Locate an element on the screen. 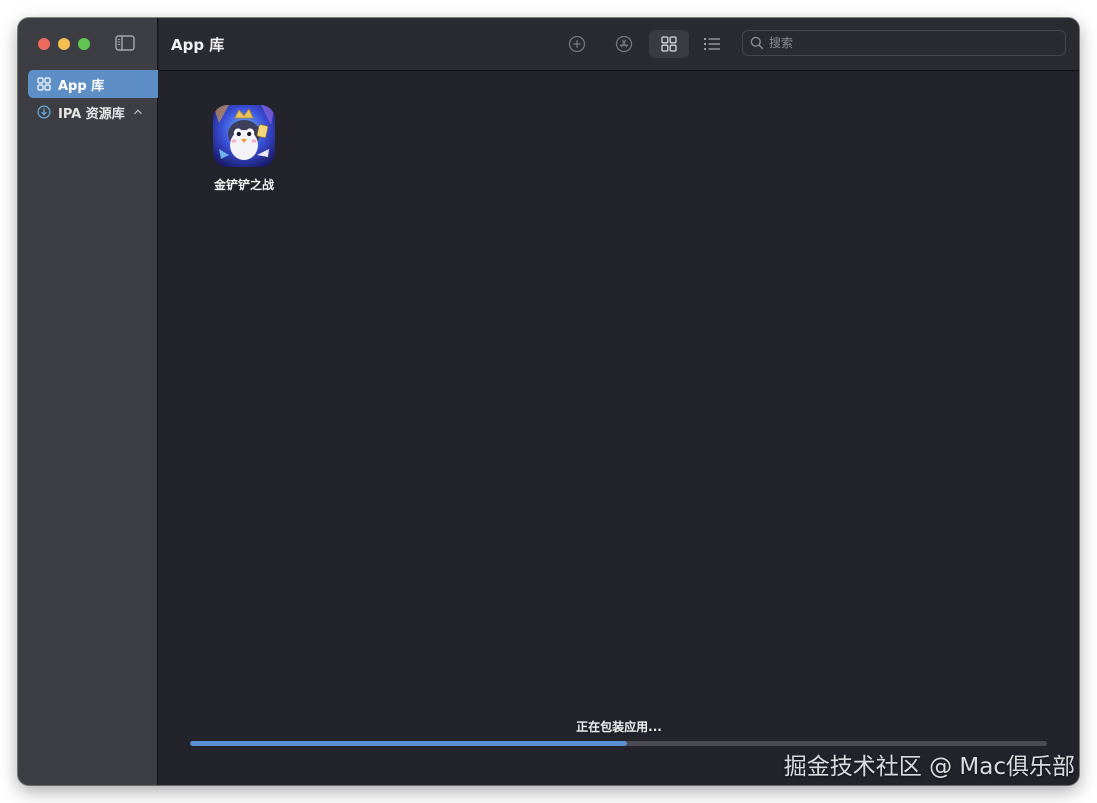  list-view-icon is located at coordinates (711, 44).